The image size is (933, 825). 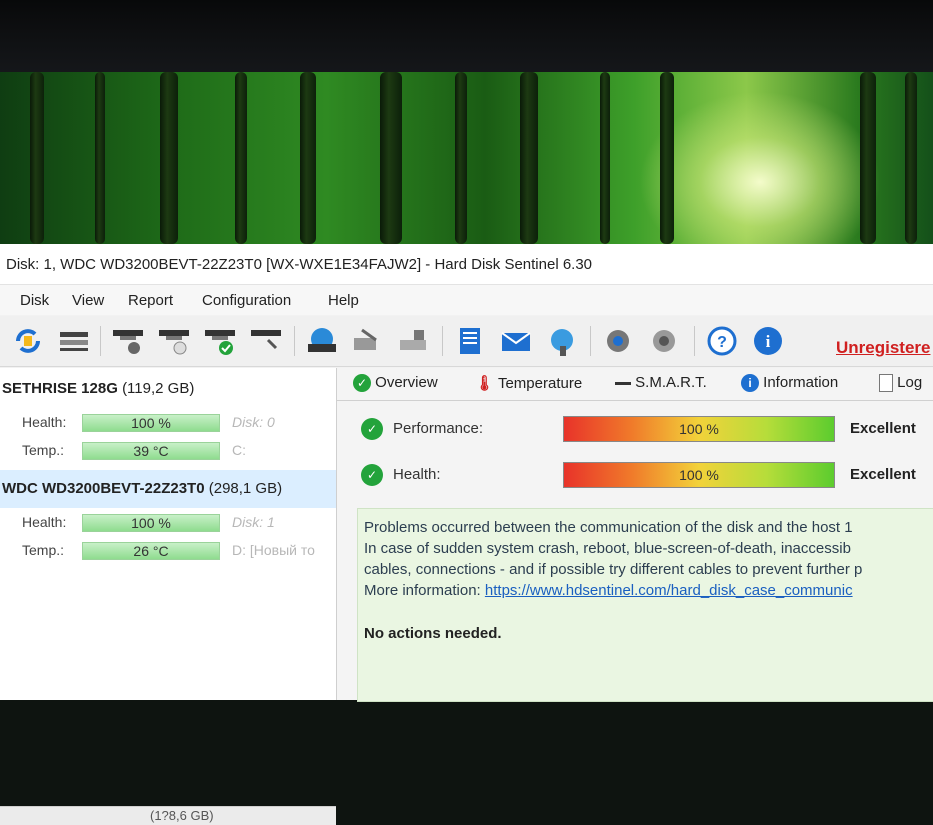 I want to click on tab-label: Information, so click(x=801, y=382).